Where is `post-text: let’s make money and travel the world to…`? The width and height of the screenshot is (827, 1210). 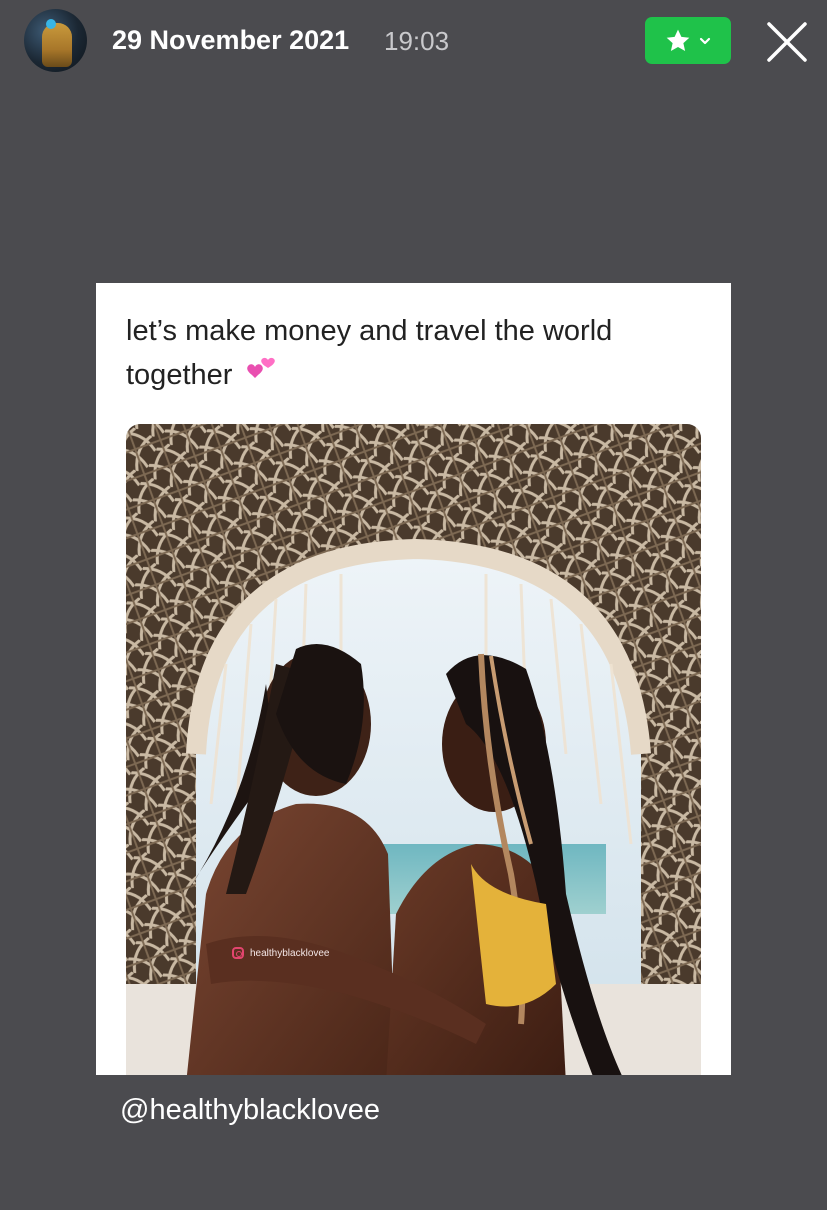
post-text: let’s make money and travel the world to… is located at coordinates (369, 353).